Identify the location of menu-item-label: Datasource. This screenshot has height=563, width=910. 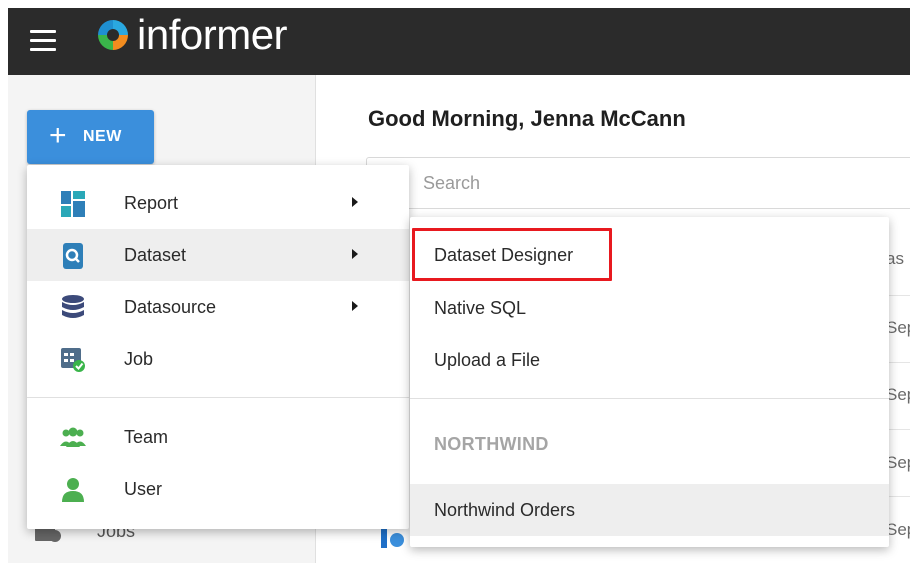
(170, 307).